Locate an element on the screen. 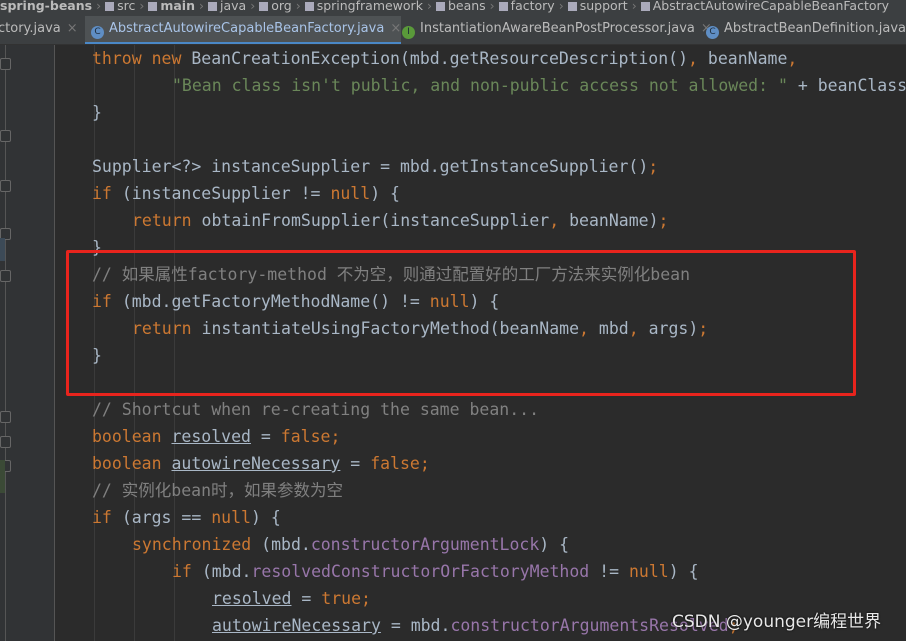  code-token: throw new is located at coordinates (142, 58).